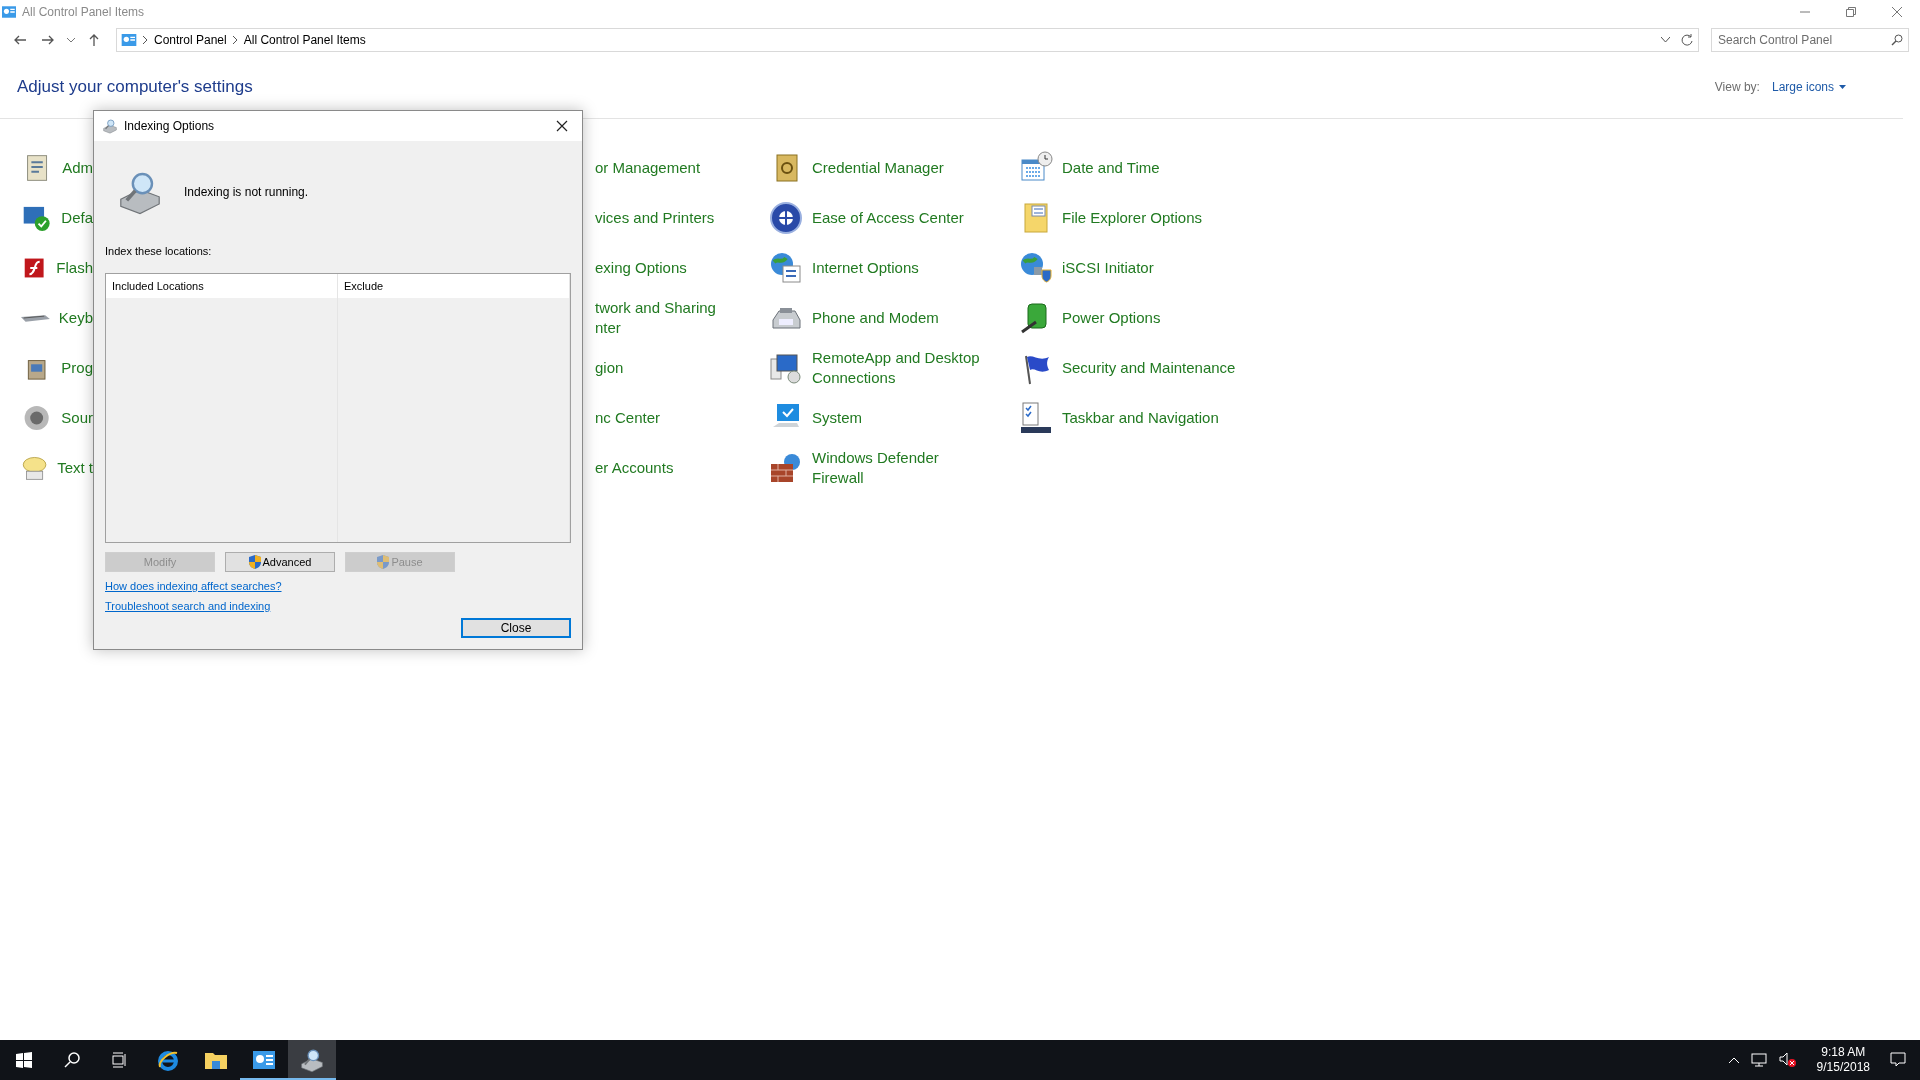 This screenshot has width=1920, height=1080. I want to click on help-link: Troubleshoot search and indexing, so click(188, 606).